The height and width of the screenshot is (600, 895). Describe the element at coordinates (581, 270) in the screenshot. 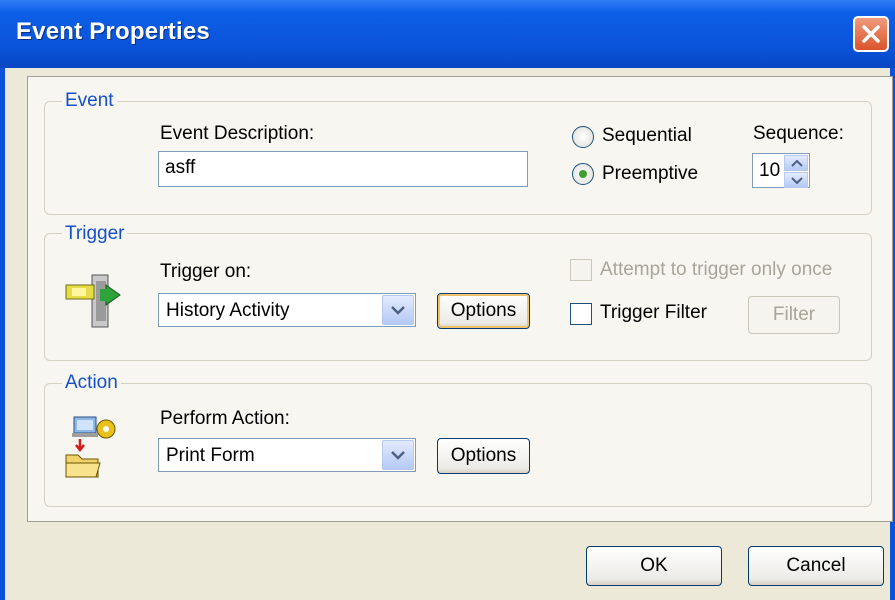

I see `attempt-once-checkbox` at that location.